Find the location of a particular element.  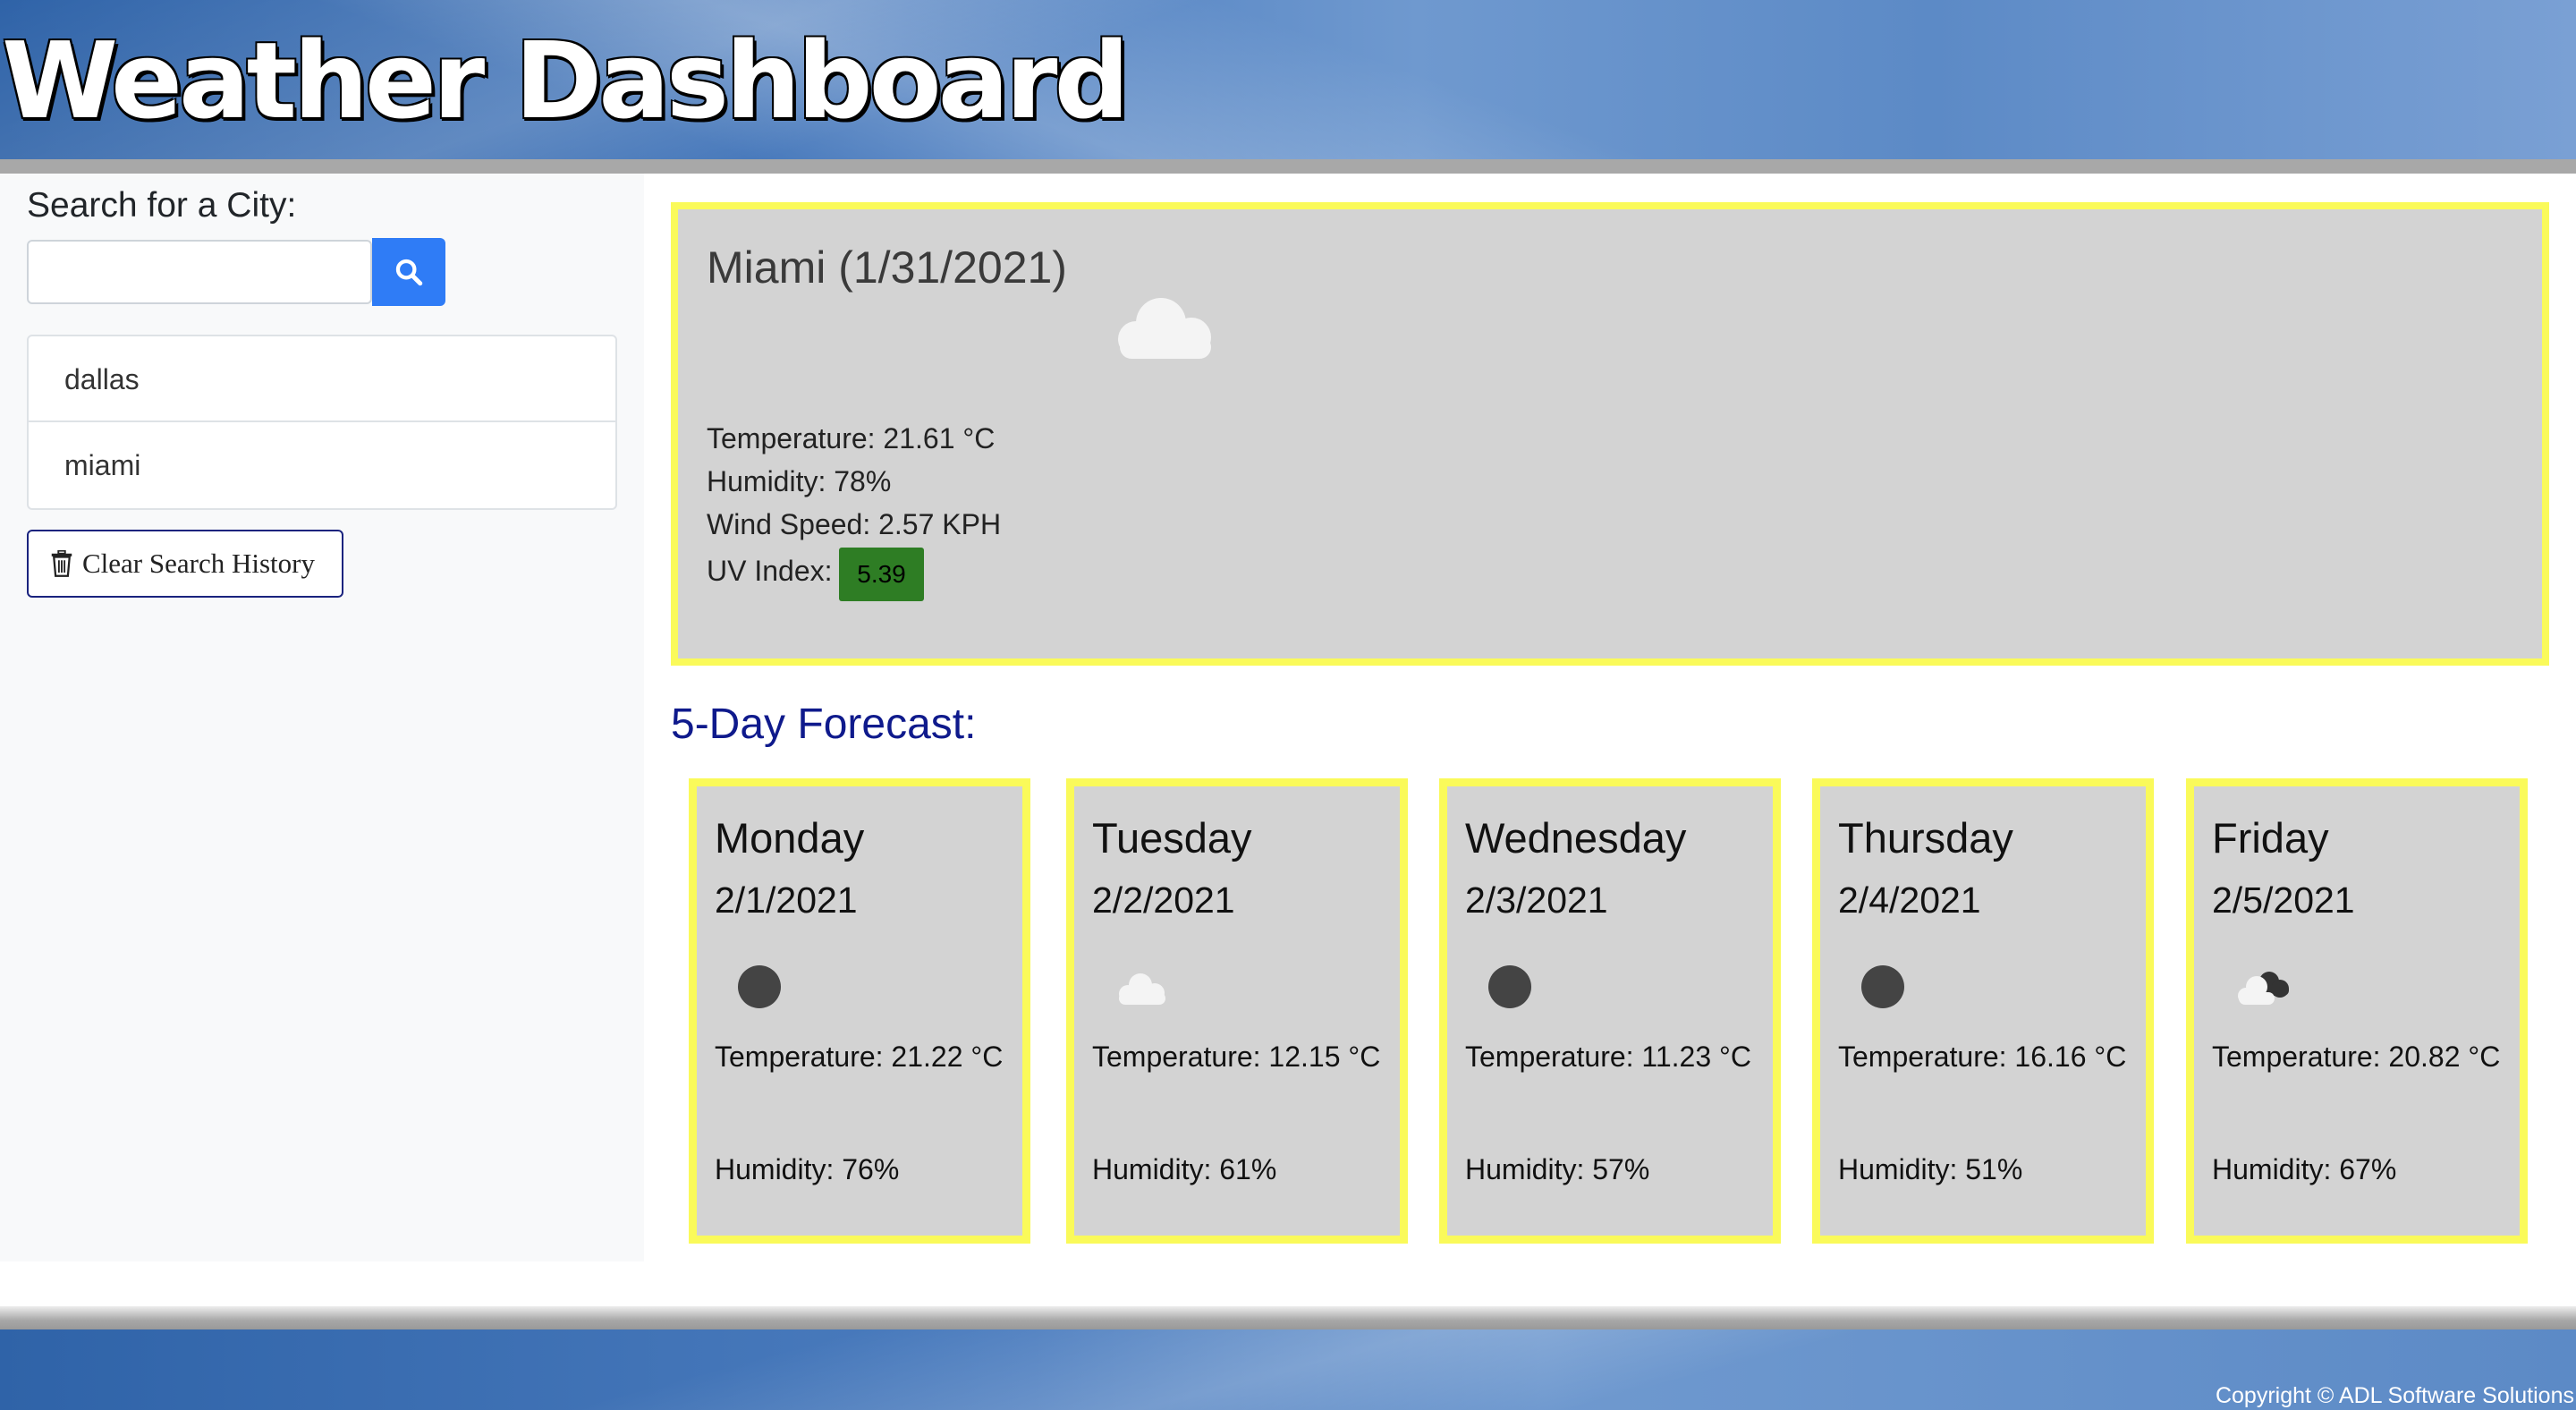

search-label: Search for a City: is located at coordinates (162, 205).